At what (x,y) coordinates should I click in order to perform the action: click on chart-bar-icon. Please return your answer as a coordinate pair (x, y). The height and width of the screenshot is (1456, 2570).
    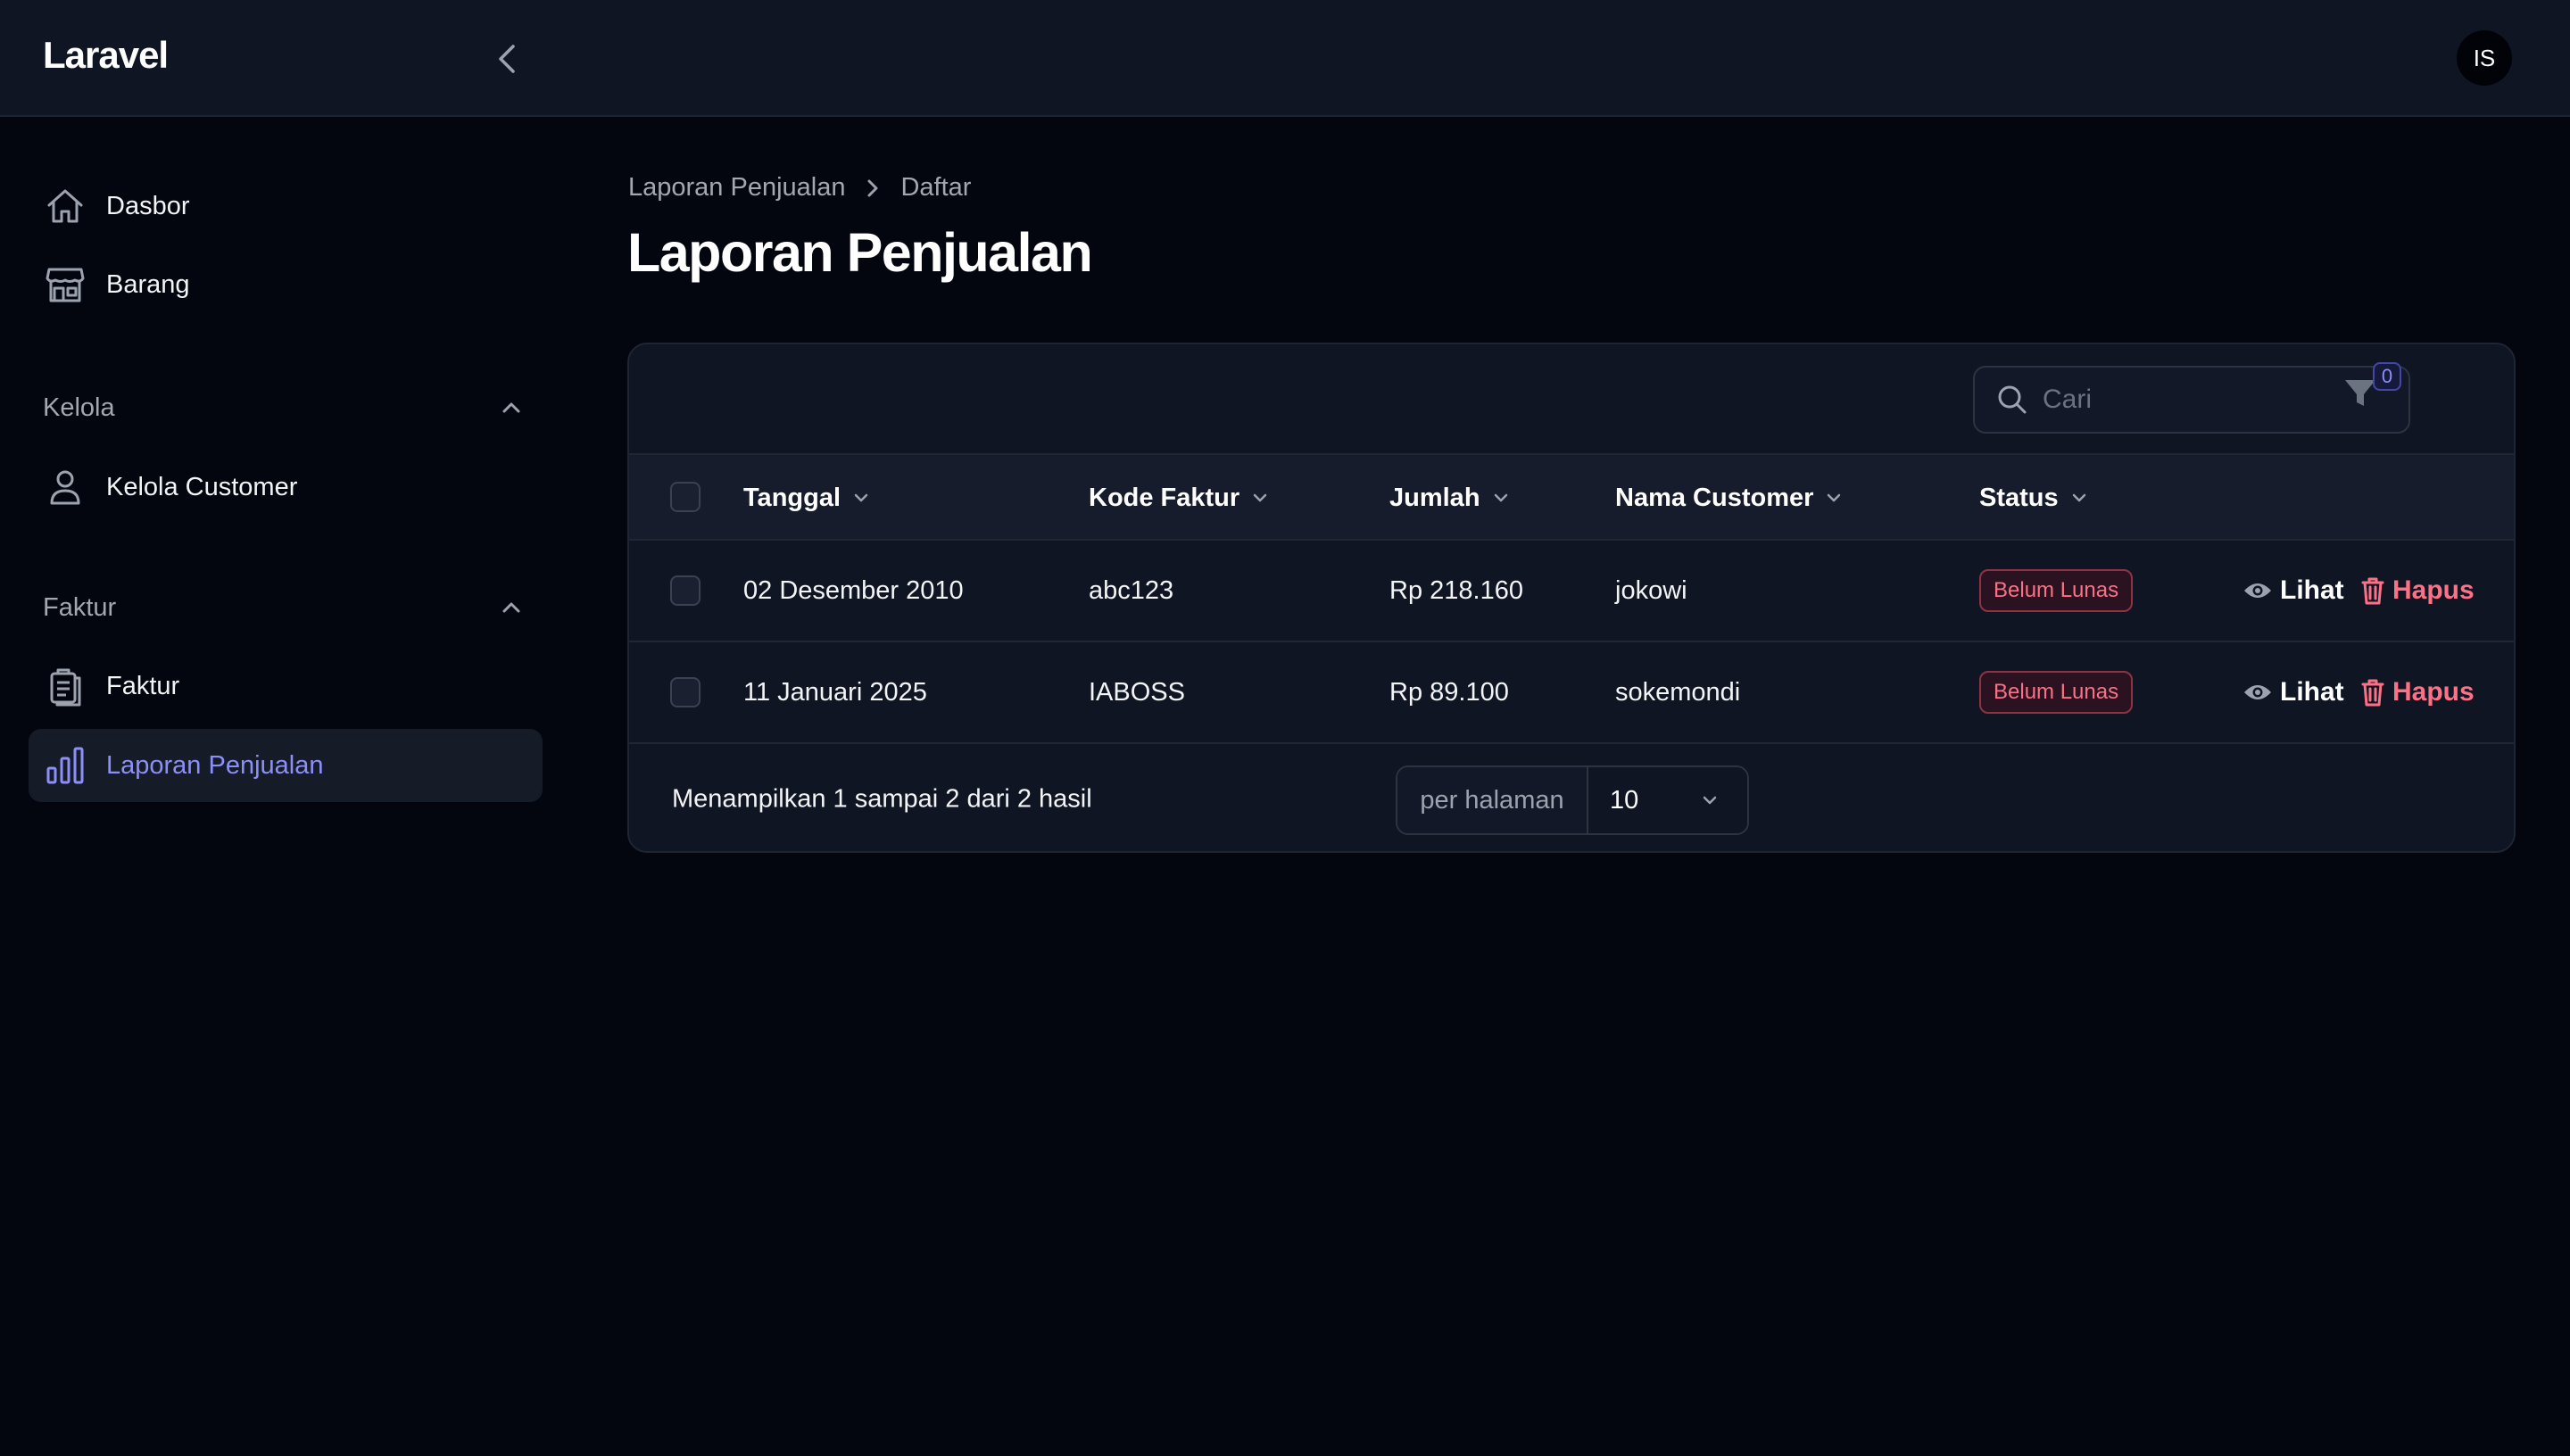
    Looking at the image, I should click on (65, 765).